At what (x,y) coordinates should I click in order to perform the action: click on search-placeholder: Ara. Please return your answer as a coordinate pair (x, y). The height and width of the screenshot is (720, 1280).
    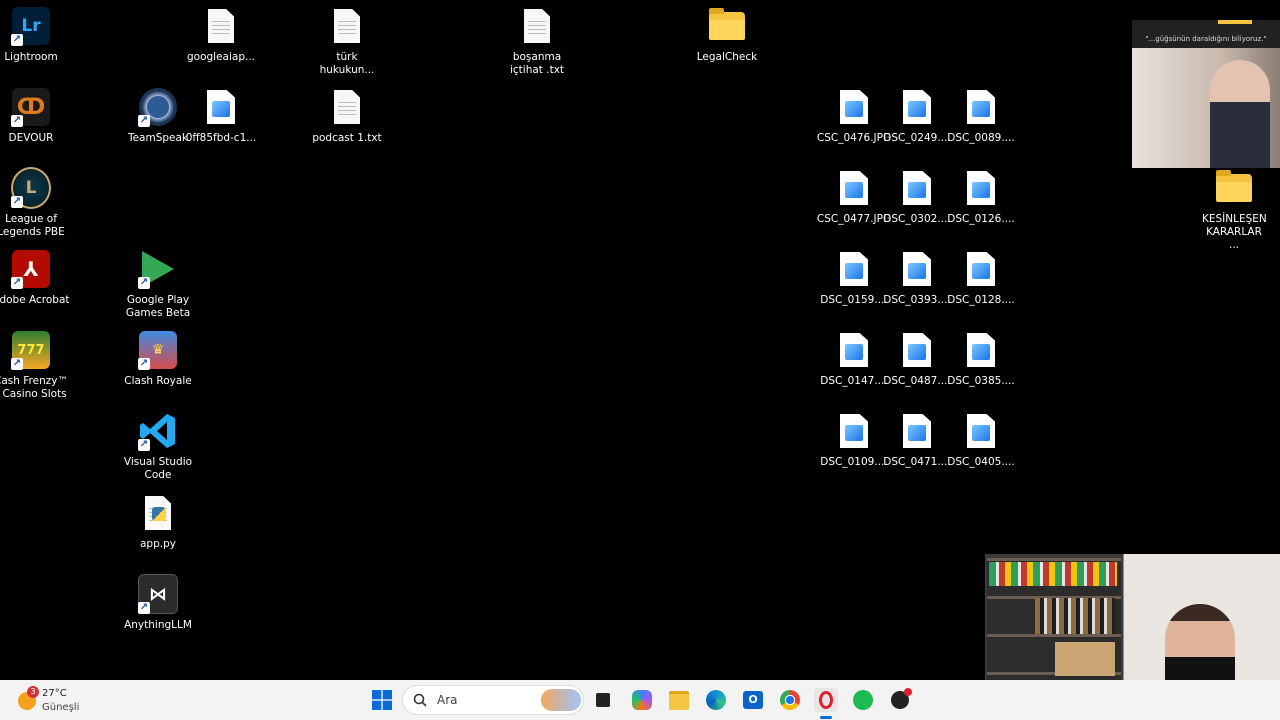
    Looking at the image, I should click on (447, 700).